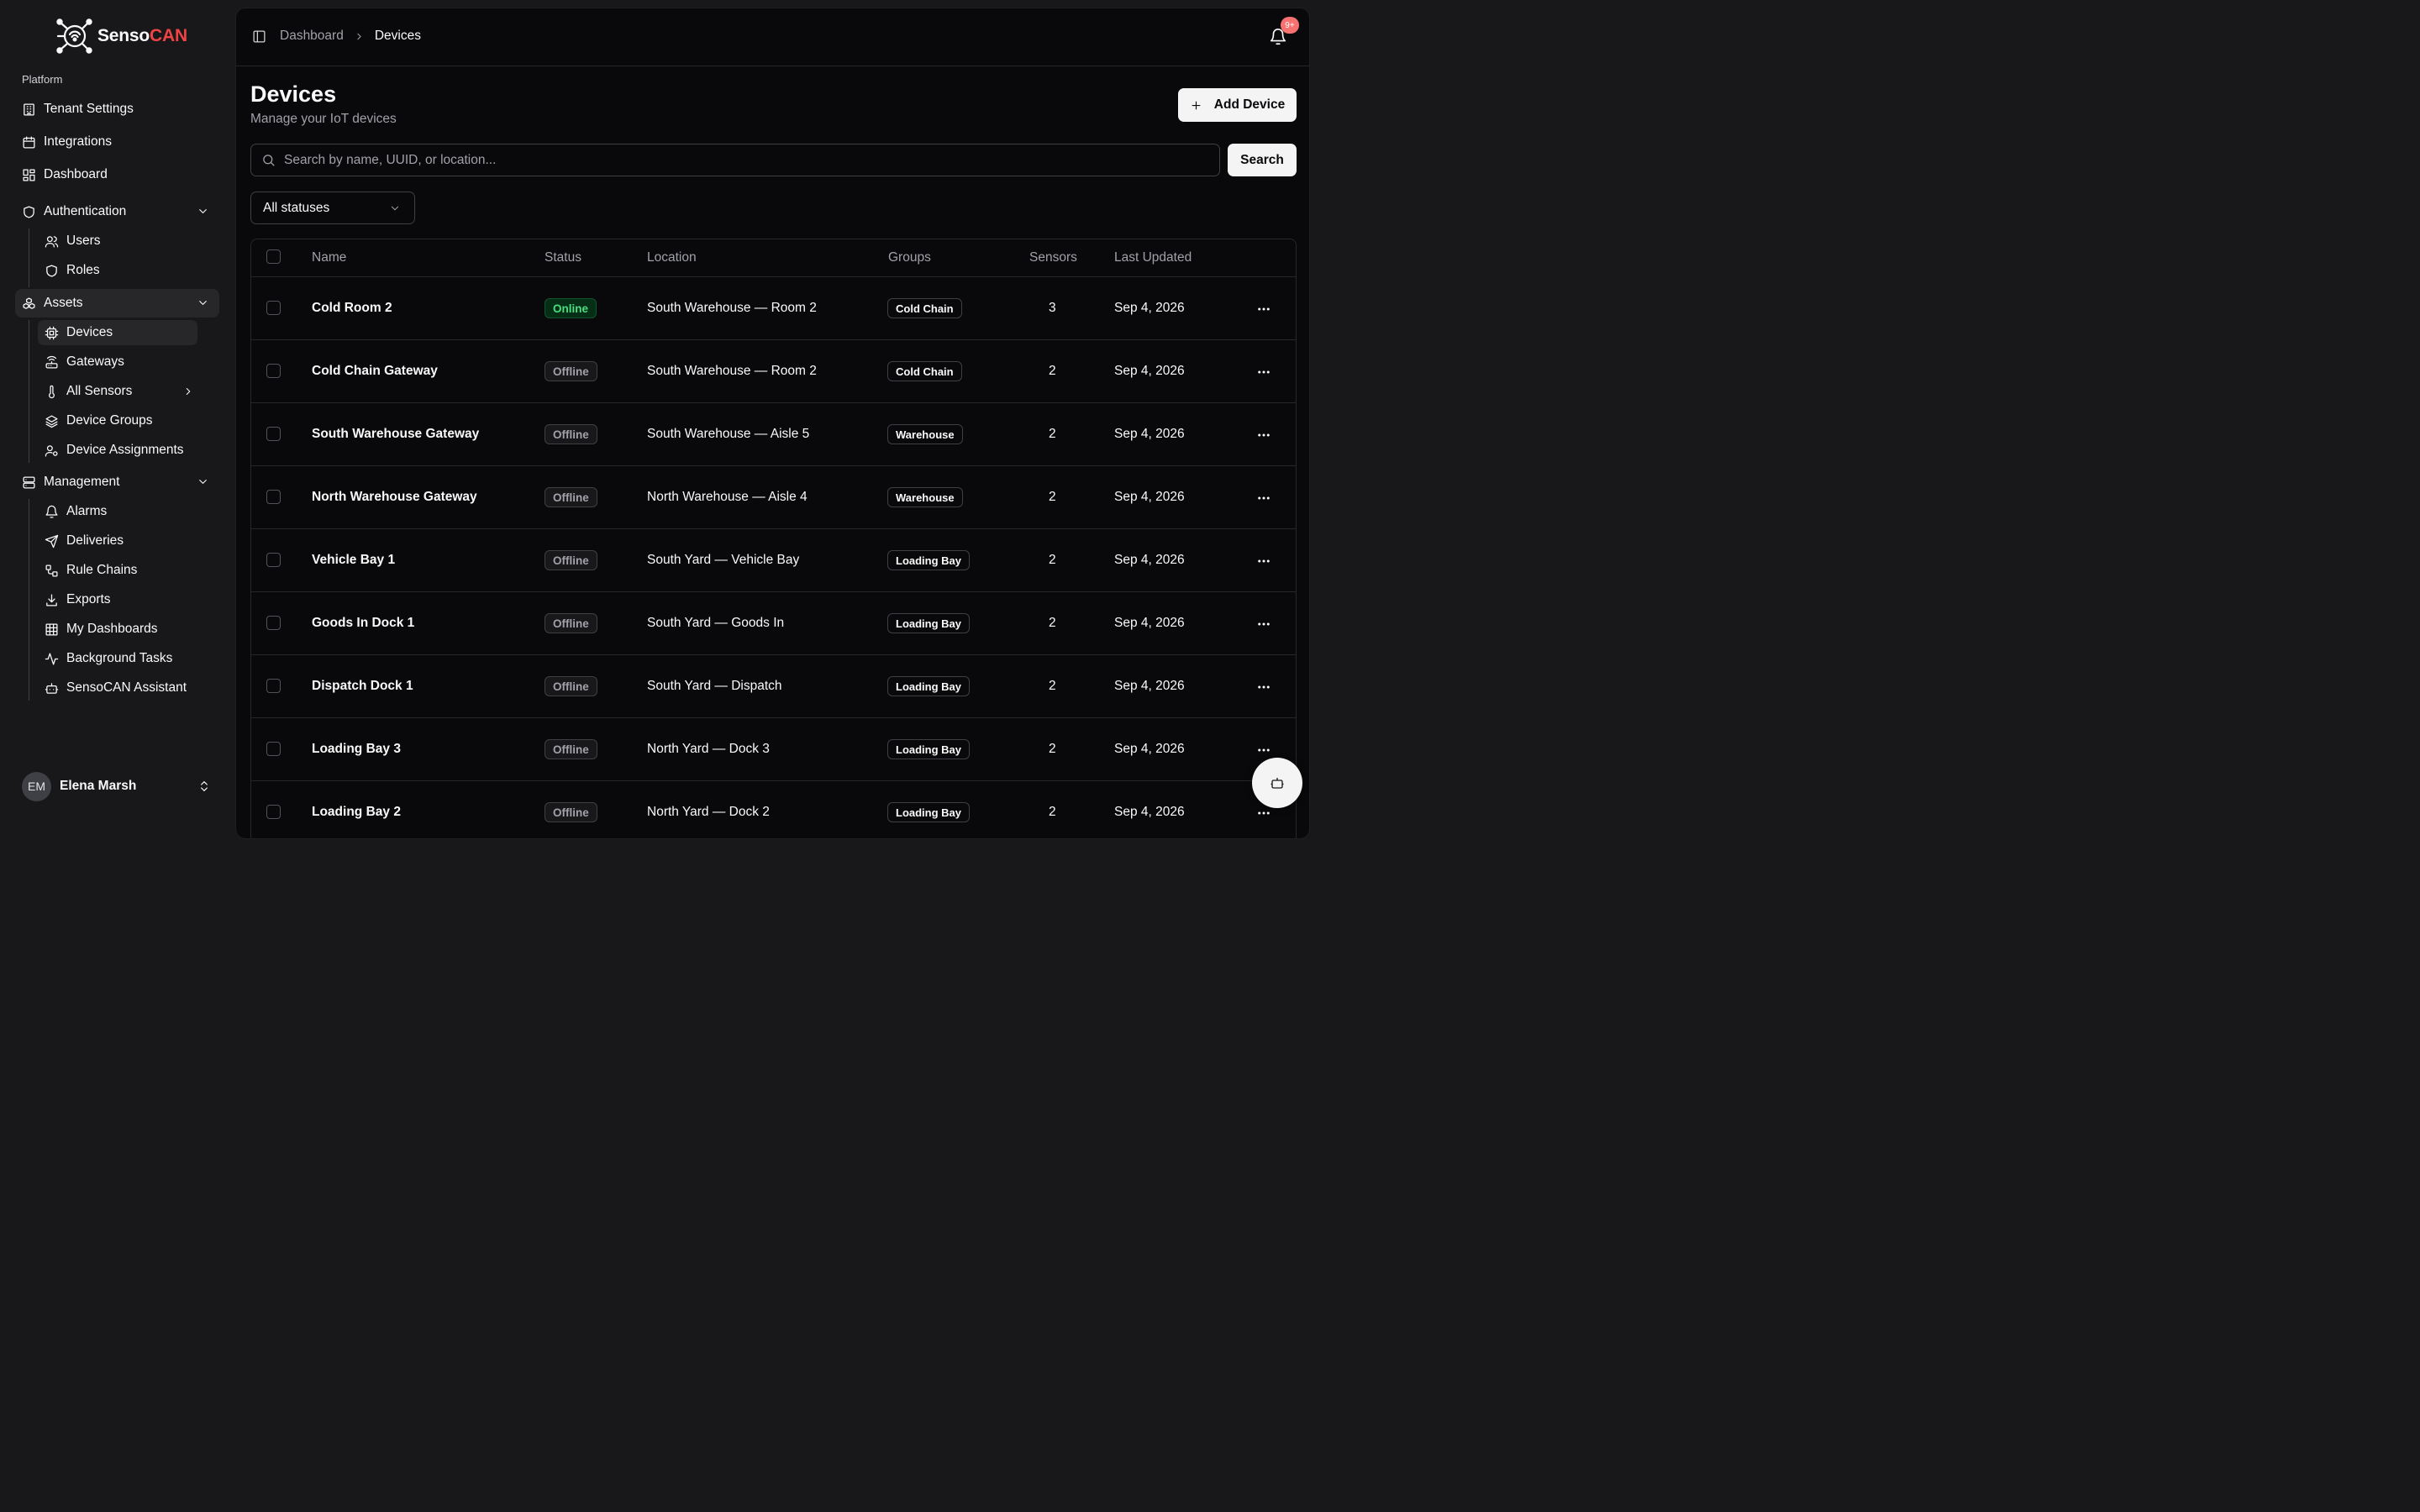  Describe the element at coordinates (329, 257) in the screenshot. I see `column-header-name: Name` at that location.